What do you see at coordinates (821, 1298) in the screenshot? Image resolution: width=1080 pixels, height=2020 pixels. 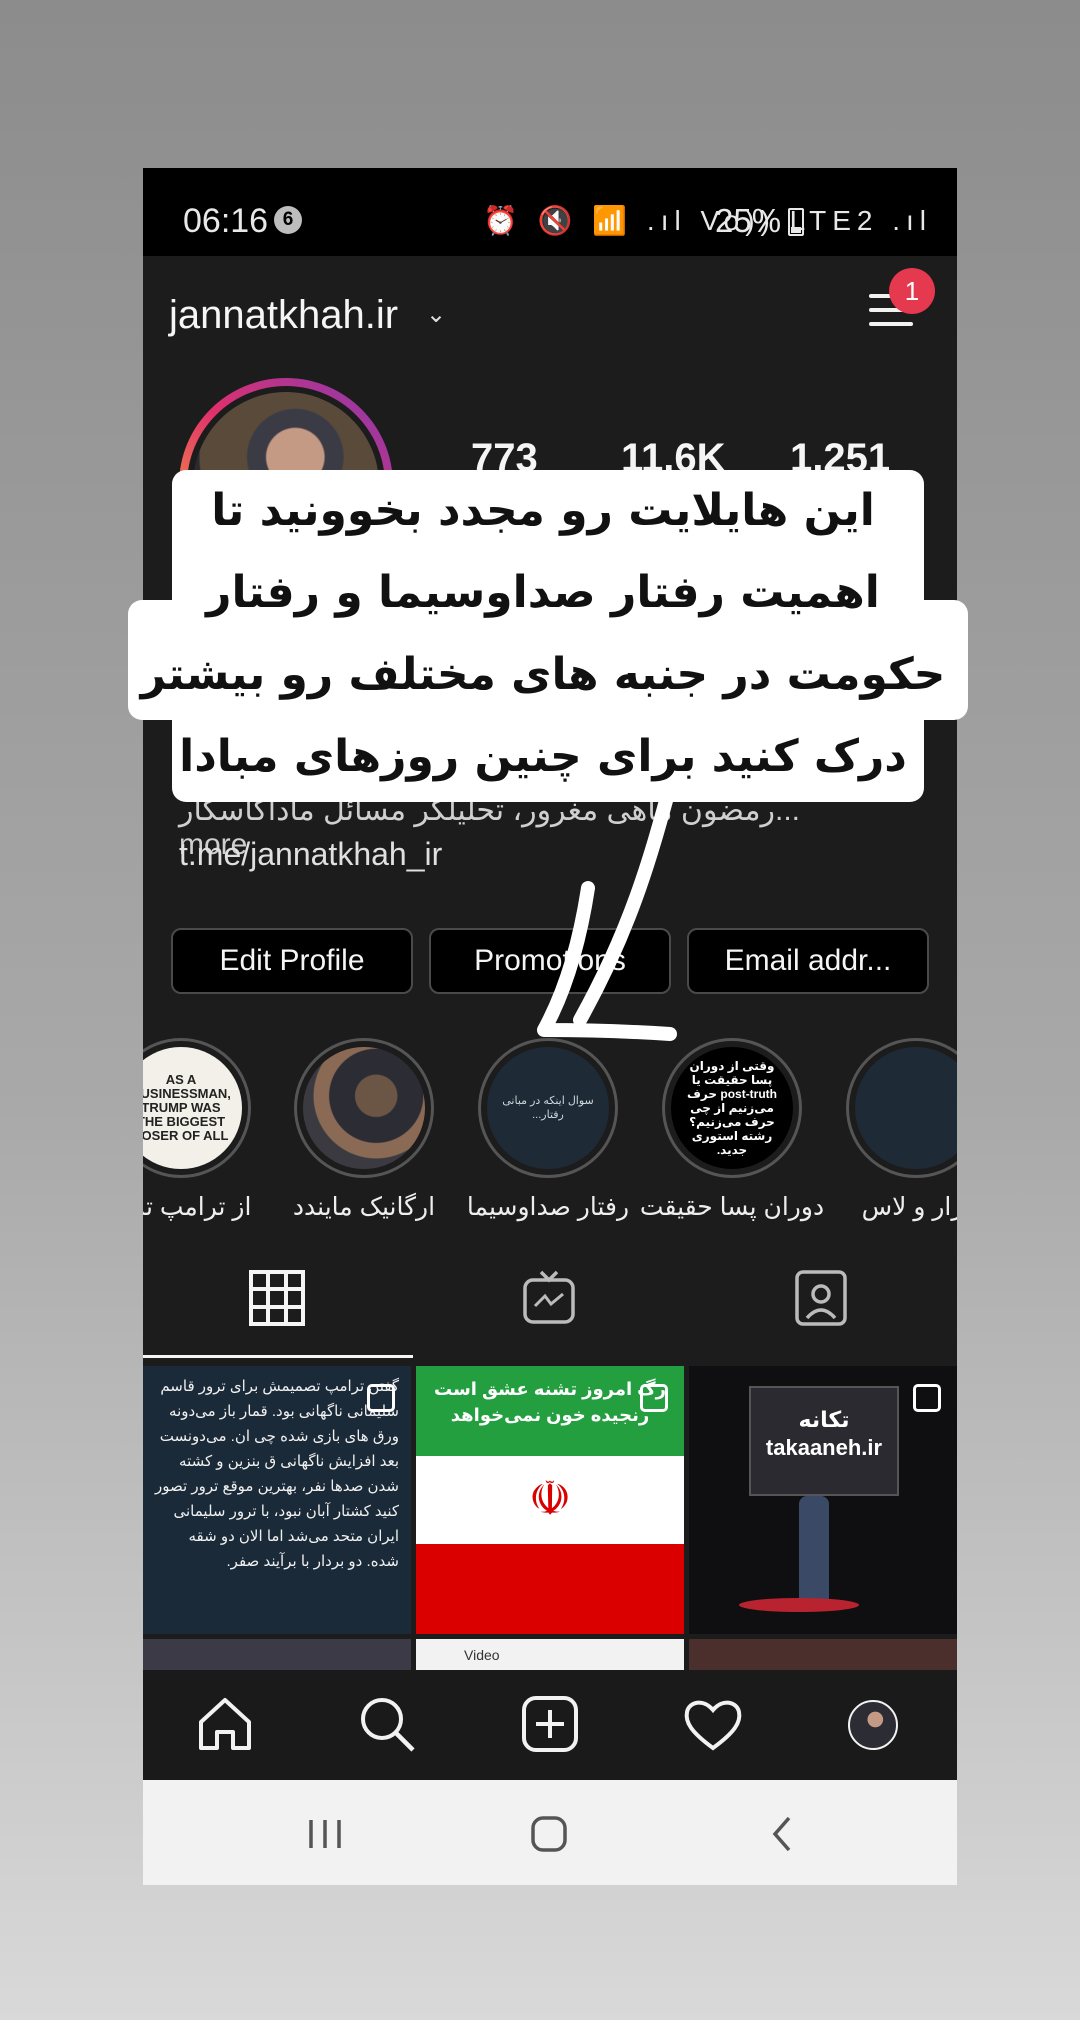 I see `tagged-icon` at bounding box center [821, 1298].